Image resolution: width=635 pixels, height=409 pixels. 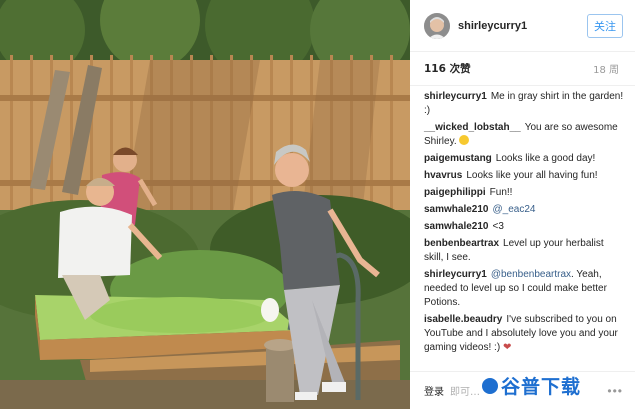 I want to click on avatar, so click(x=437, y=25).